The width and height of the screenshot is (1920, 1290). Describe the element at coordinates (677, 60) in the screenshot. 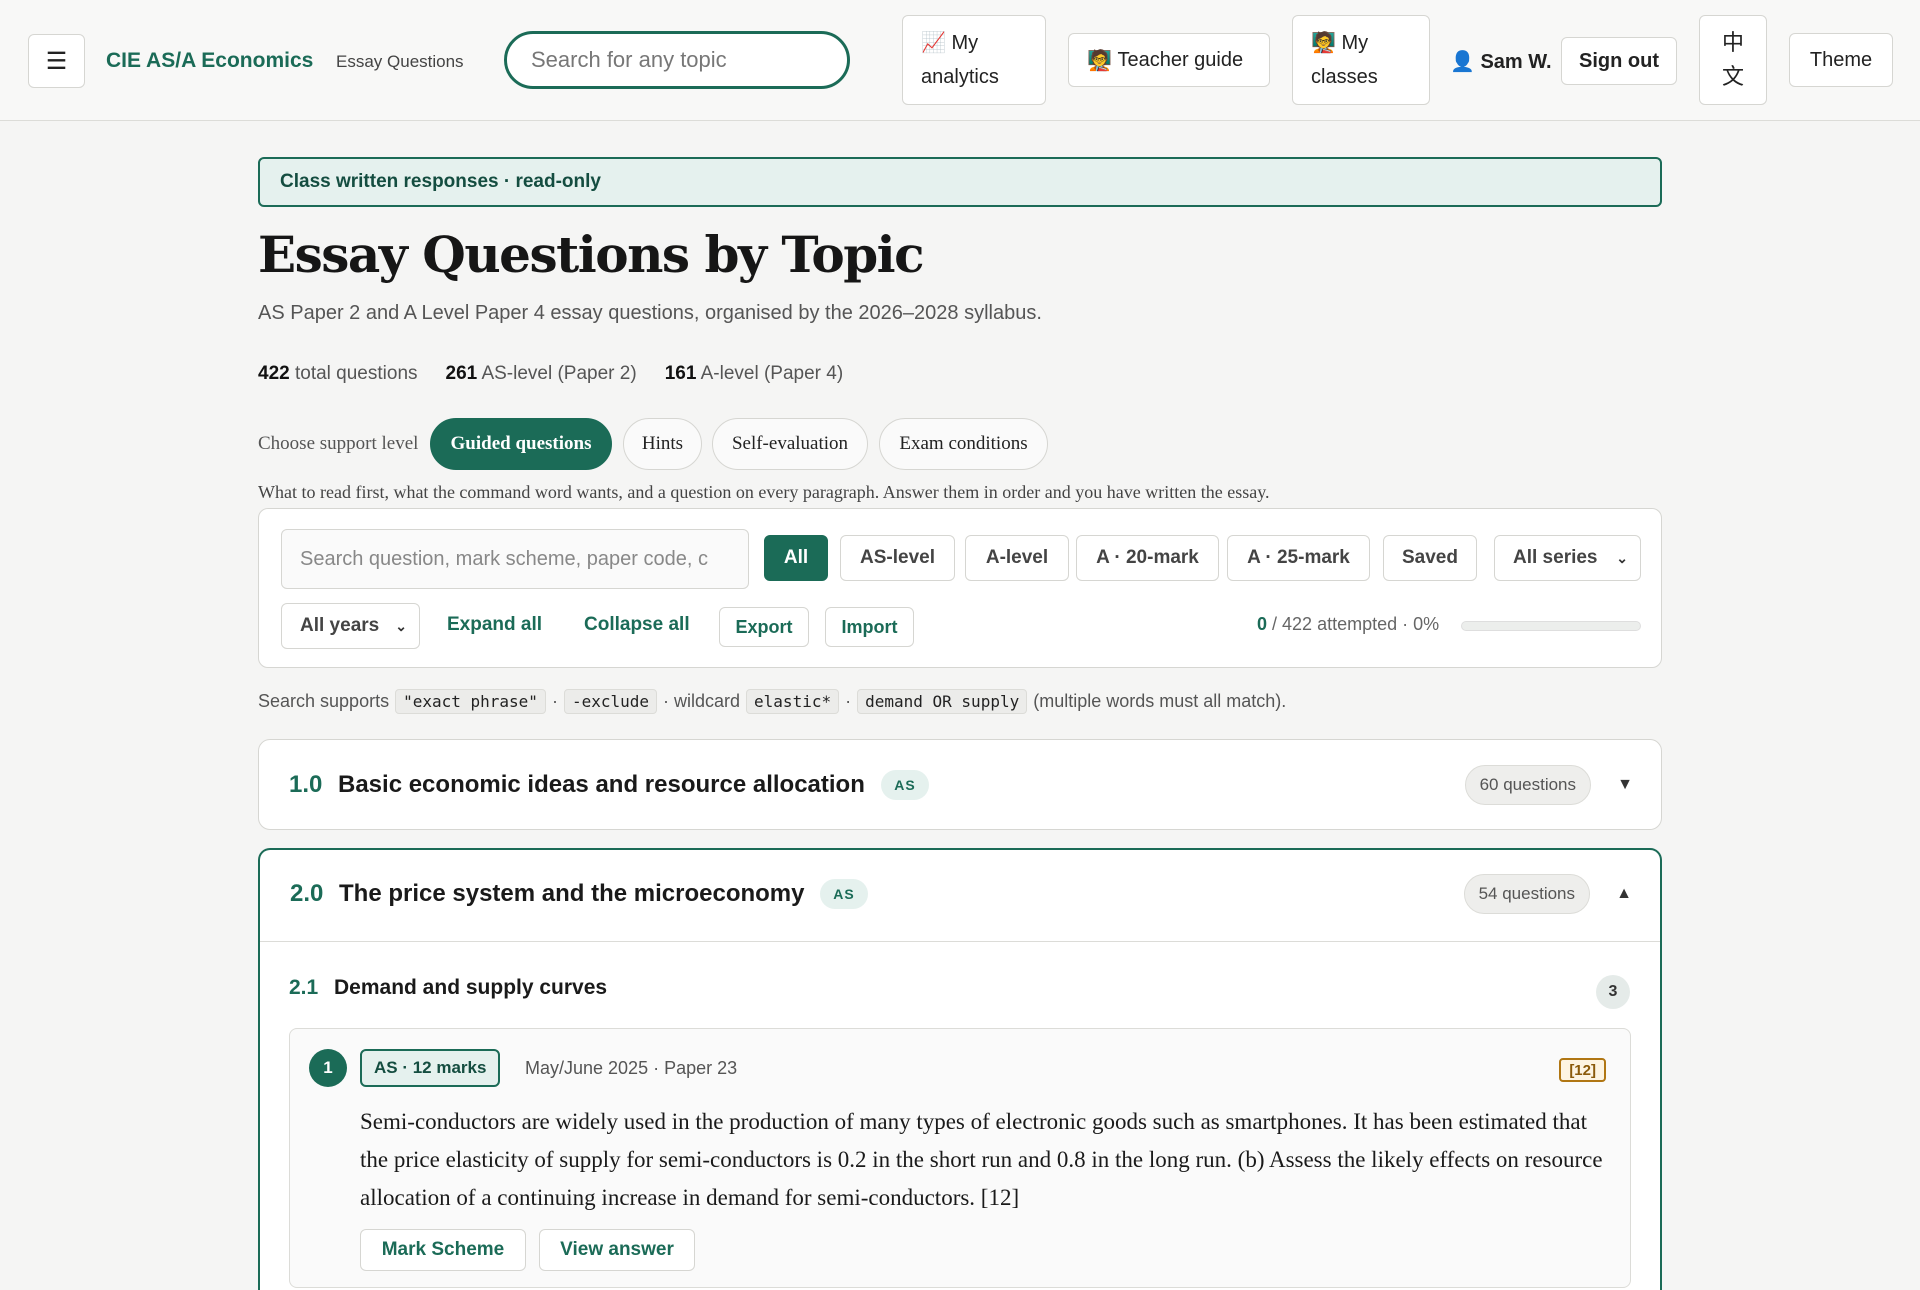

I see `topic-search-input: Search for any topic` at that location.